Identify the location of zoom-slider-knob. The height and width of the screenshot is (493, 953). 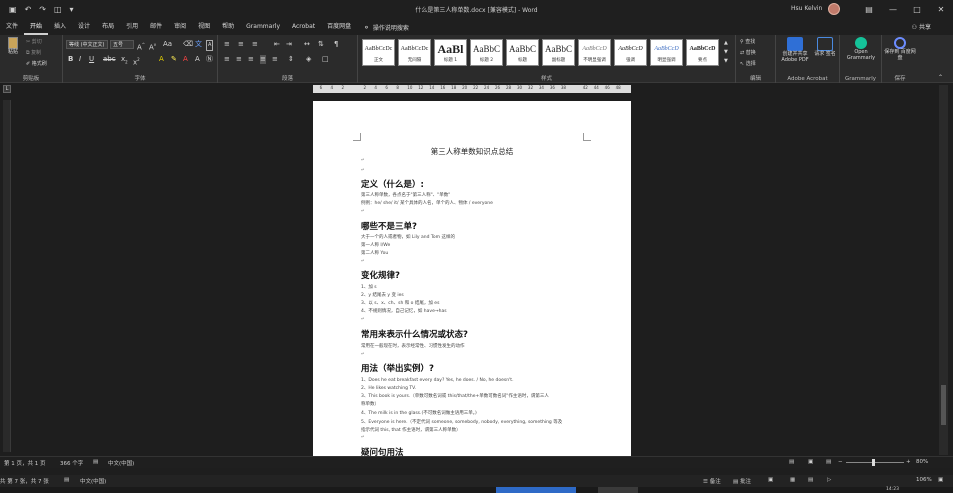
(873, 462).